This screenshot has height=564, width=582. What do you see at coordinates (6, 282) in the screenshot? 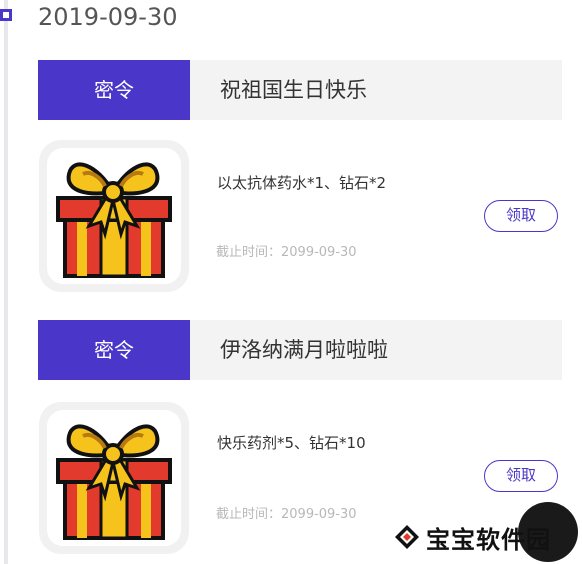
I see `timeline-line` at bounding box center [6, 282].